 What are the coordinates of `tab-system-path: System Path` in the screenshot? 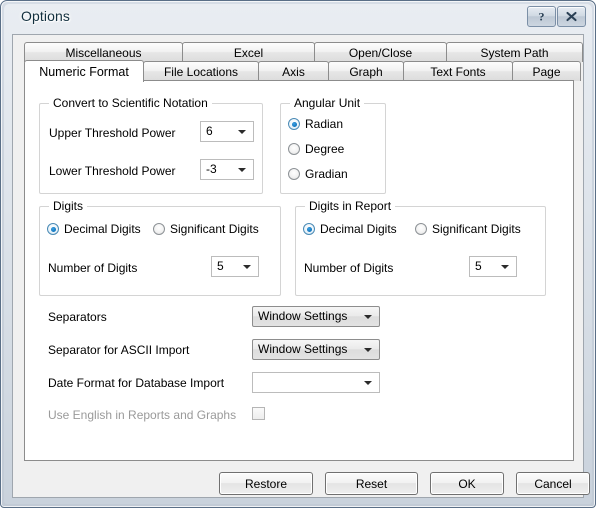 It's located at (514, 52).